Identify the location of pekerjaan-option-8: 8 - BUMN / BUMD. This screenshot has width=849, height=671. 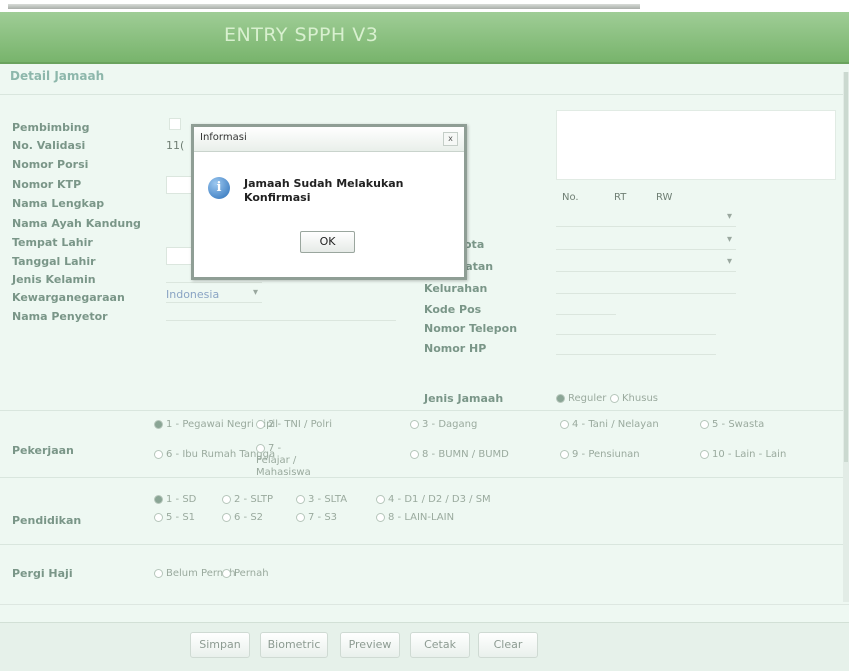
(459, 454).